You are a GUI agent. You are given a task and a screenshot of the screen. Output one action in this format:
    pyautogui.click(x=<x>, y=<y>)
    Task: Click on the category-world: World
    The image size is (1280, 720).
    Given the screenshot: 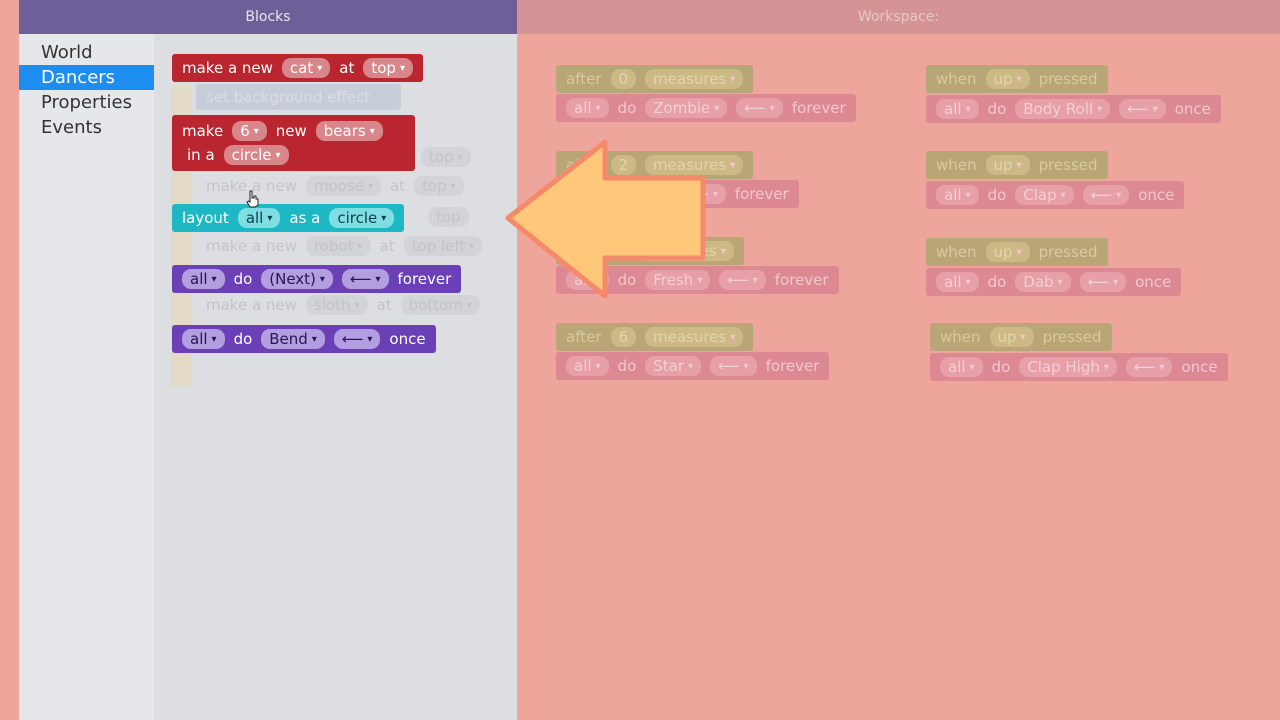 What is the action you would take?
    pyautogui.click(x=86, y=52)
    